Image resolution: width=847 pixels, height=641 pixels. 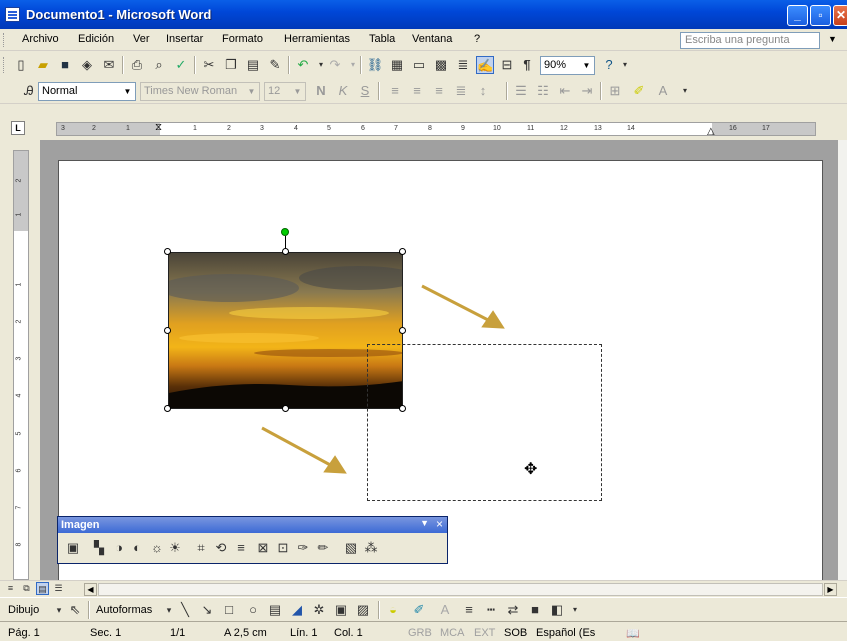 What do you see at coordinates (175, 548) in the screenshot?
I see `less-brightness-icon: ☀` at bounding box center [175, 548].